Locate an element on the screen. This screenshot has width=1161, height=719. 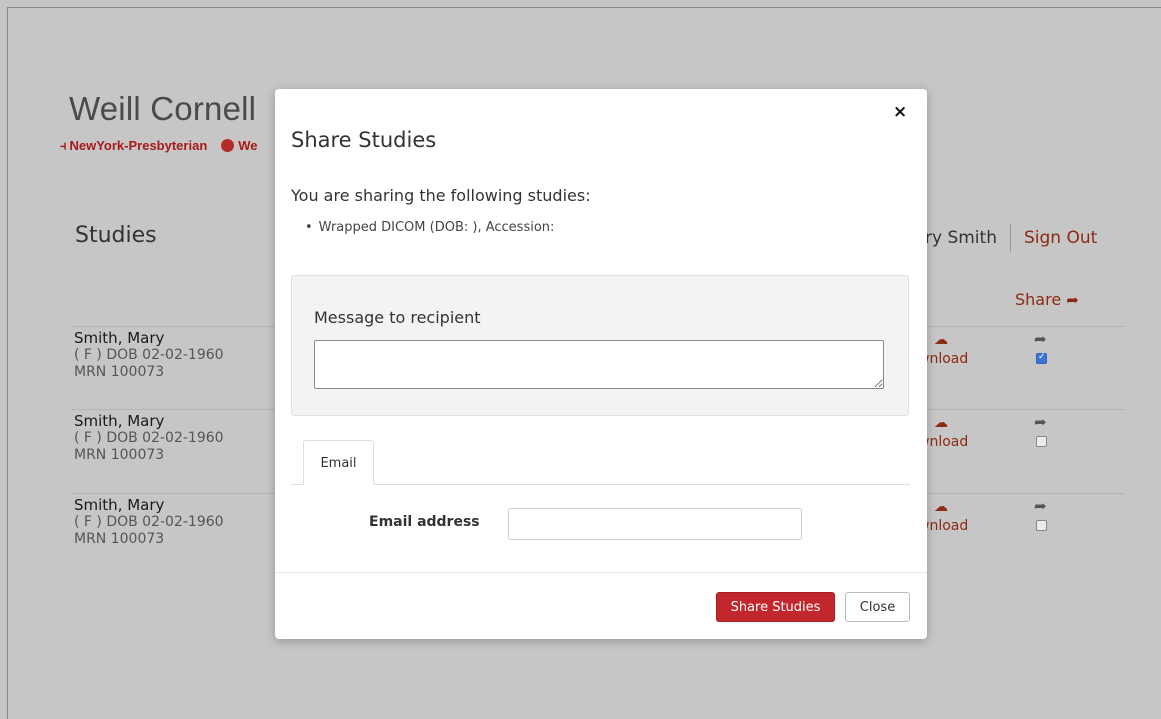
sharing-intro-text: You are sharing the following studies: is located at coordinates (441, 195).